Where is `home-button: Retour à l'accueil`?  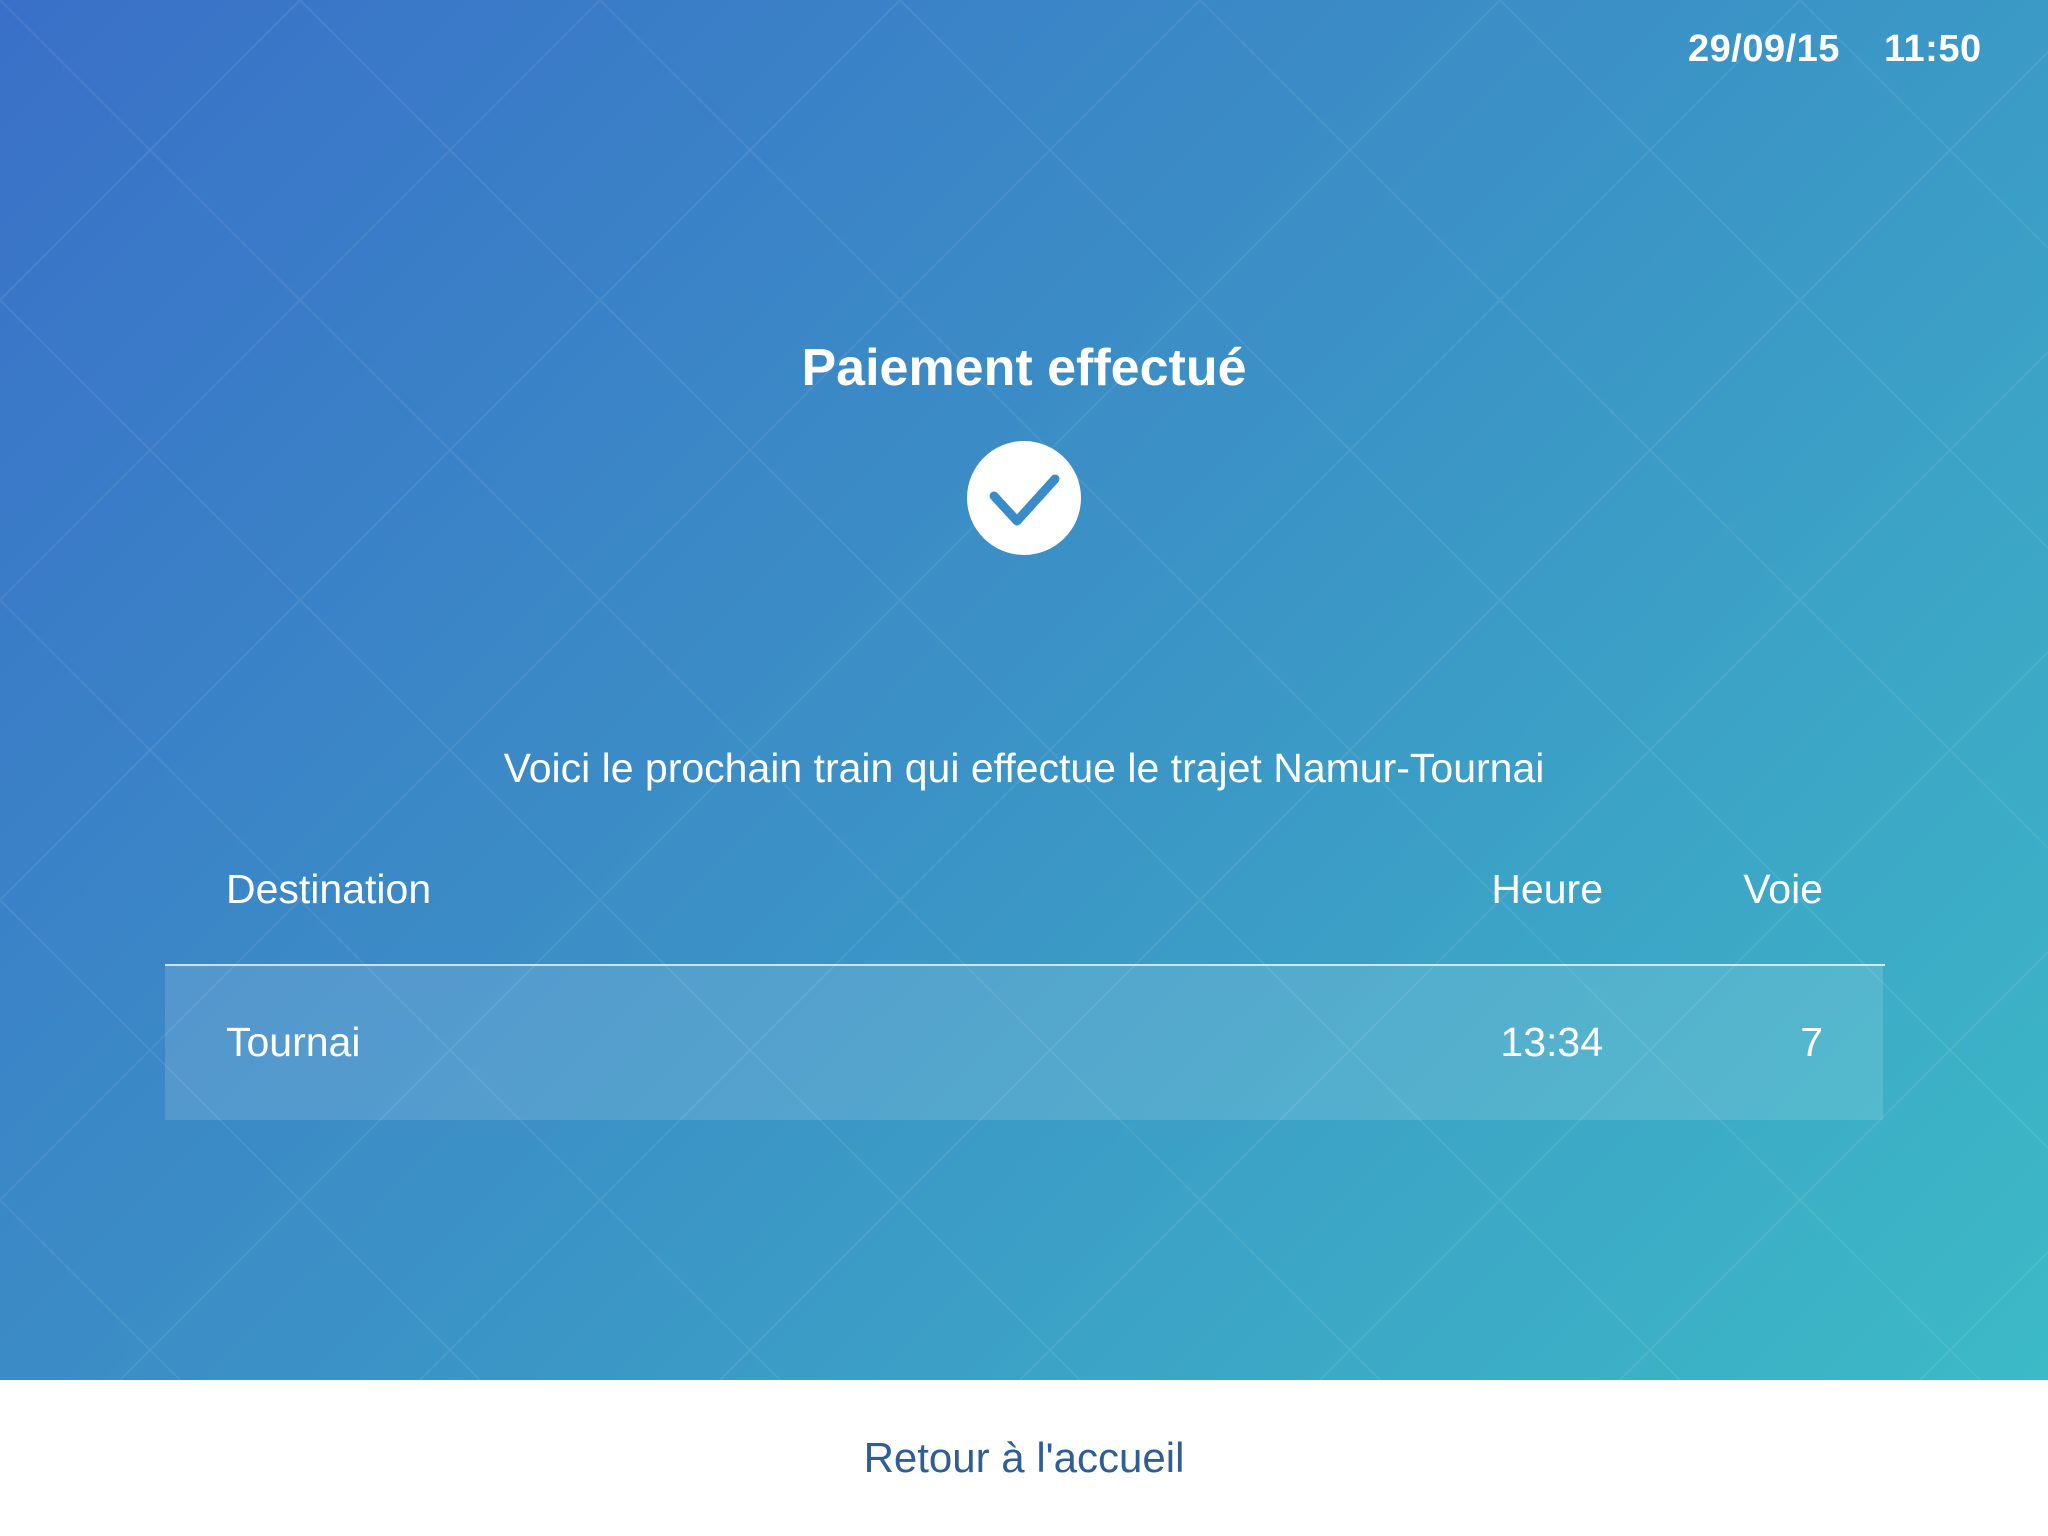 home-button: Retour à l'accueil is located at coordinates (1024, 1458).